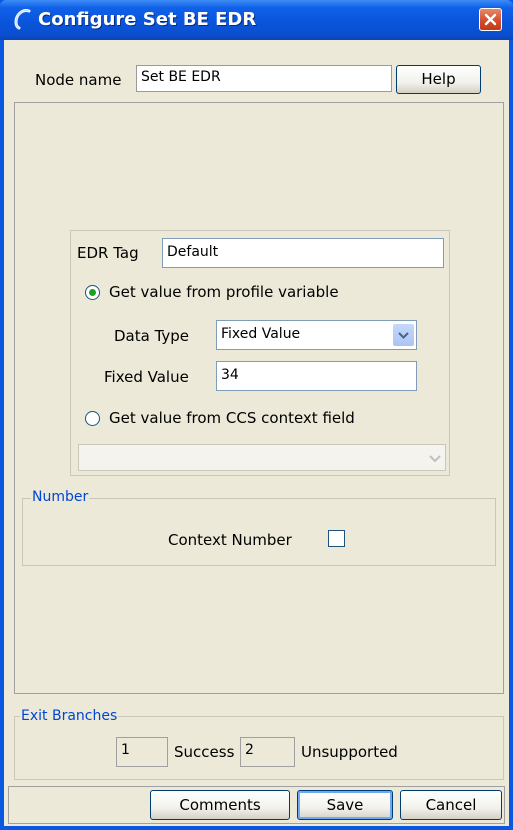 The image size is (513, 830). Describe the element at coordinates (451, 805) in the screenshot. I see `cancel-button: Cancel` at that location.